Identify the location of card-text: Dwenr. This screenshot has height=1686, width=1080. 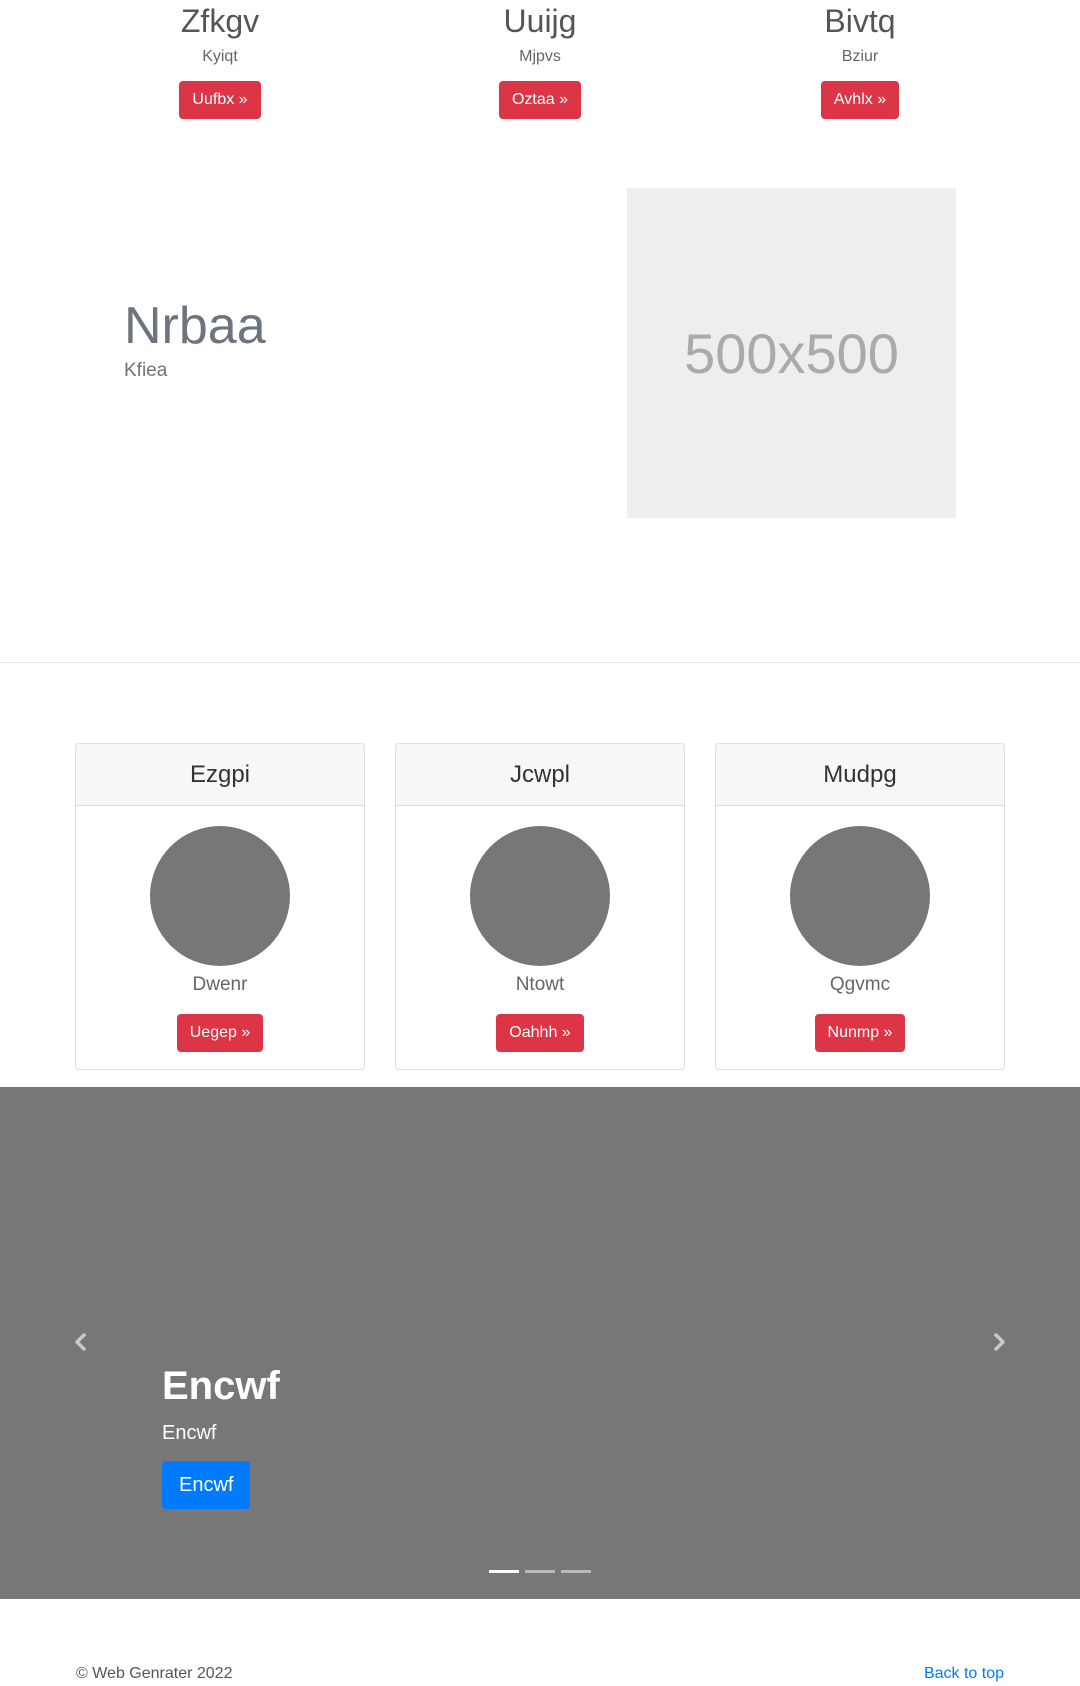
(220, 984).